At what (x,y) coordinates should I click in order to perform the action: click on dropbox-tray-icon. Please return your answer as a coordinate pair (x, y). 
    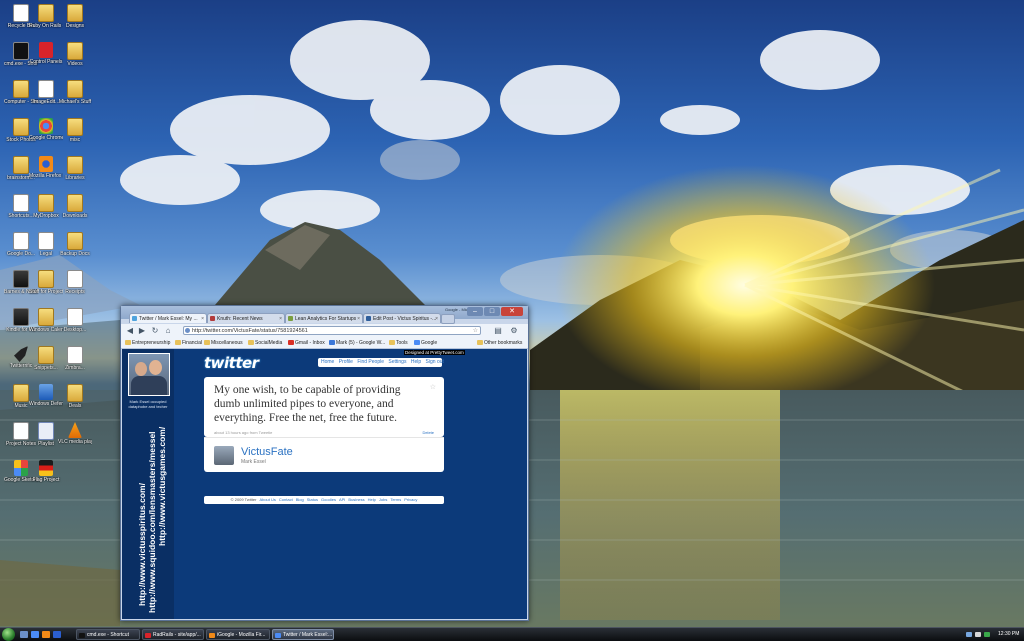
    Looking at the image, I should click on (987, 634).